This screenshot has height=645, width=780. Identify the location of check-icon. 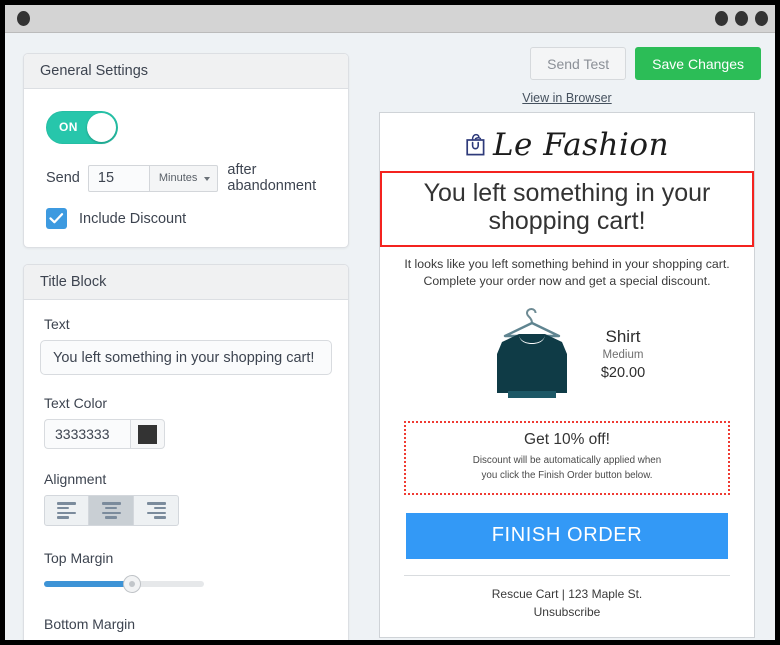
(56, 218).